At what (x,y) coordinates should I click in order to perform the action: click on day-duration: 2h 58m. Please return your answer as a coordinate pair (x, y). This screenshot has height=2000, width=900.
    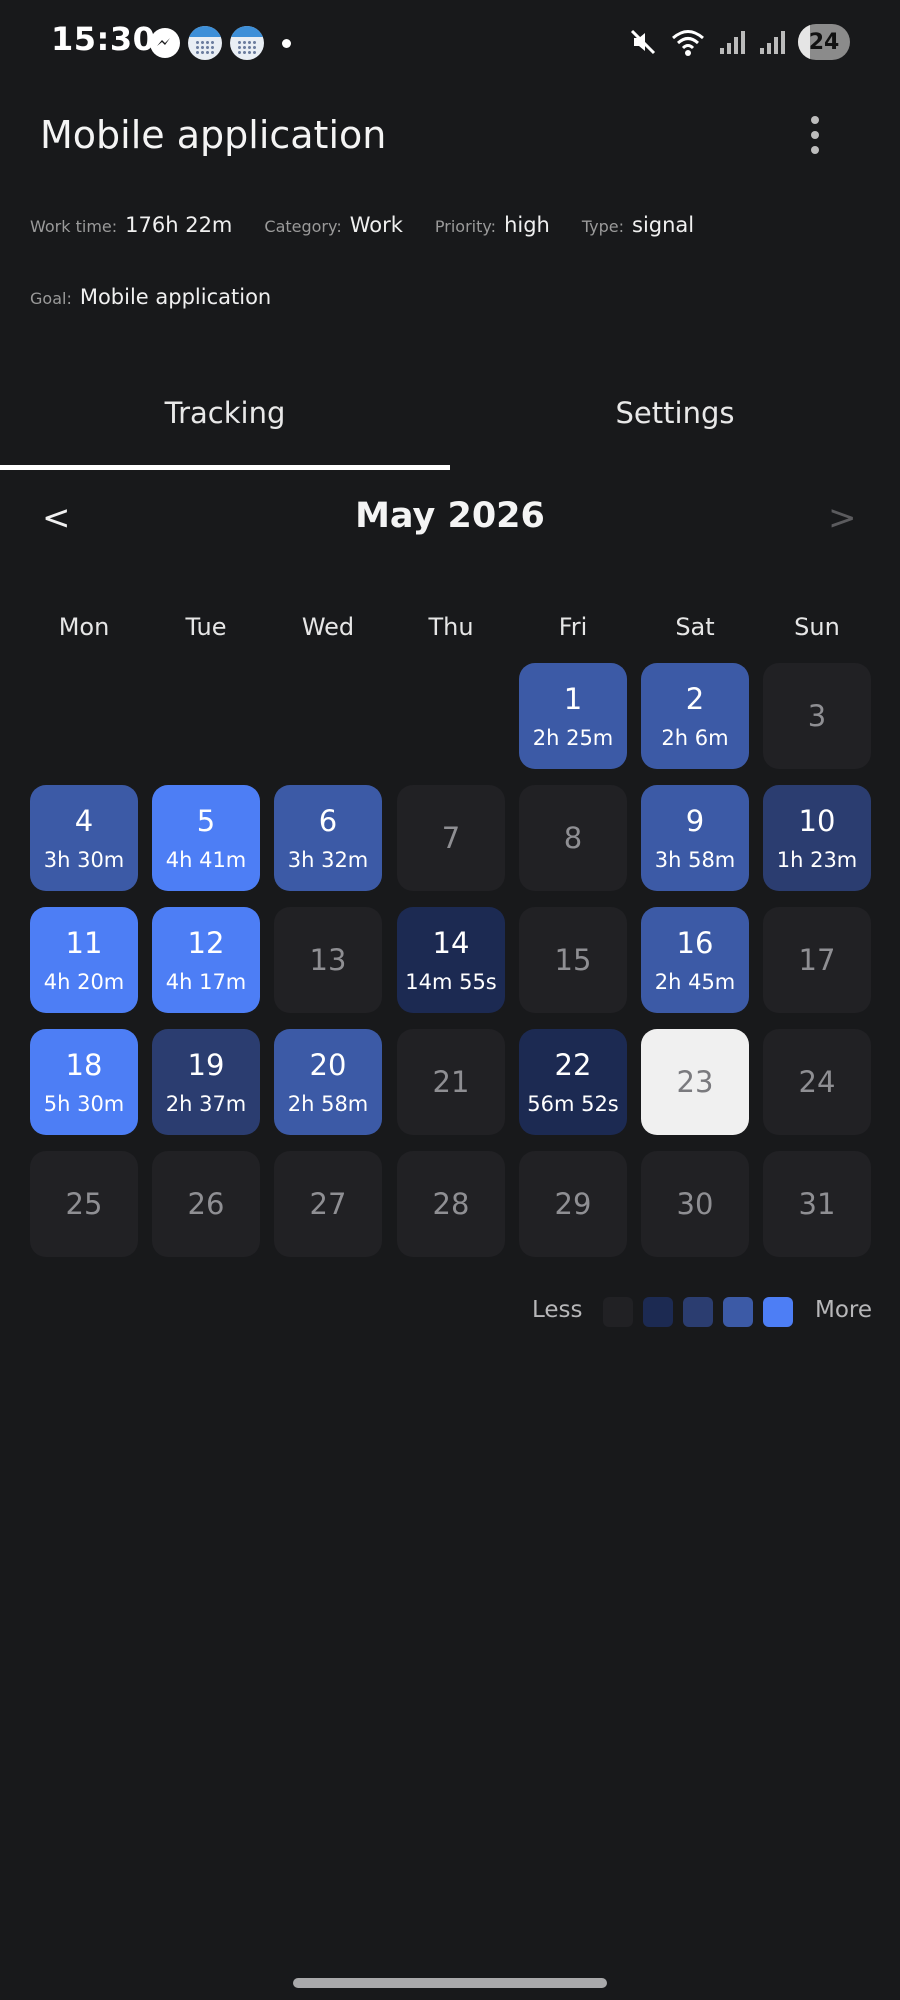
    Looking at the image, I should click on (328, 1104).